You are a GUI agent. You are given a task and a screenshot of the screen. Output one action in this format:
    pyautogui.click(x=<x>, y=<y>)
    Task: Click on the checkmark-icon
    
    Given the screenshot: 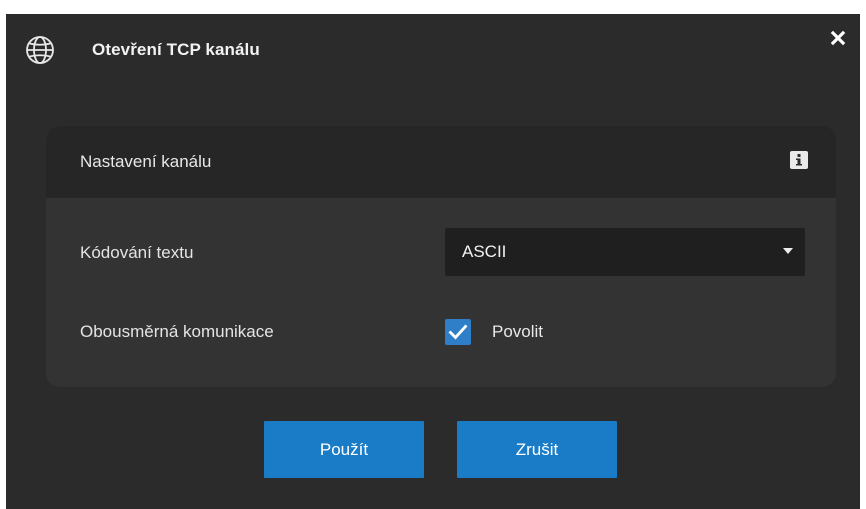 What is the action you would take?
    pyautogui.click(x=458, y=332)
    